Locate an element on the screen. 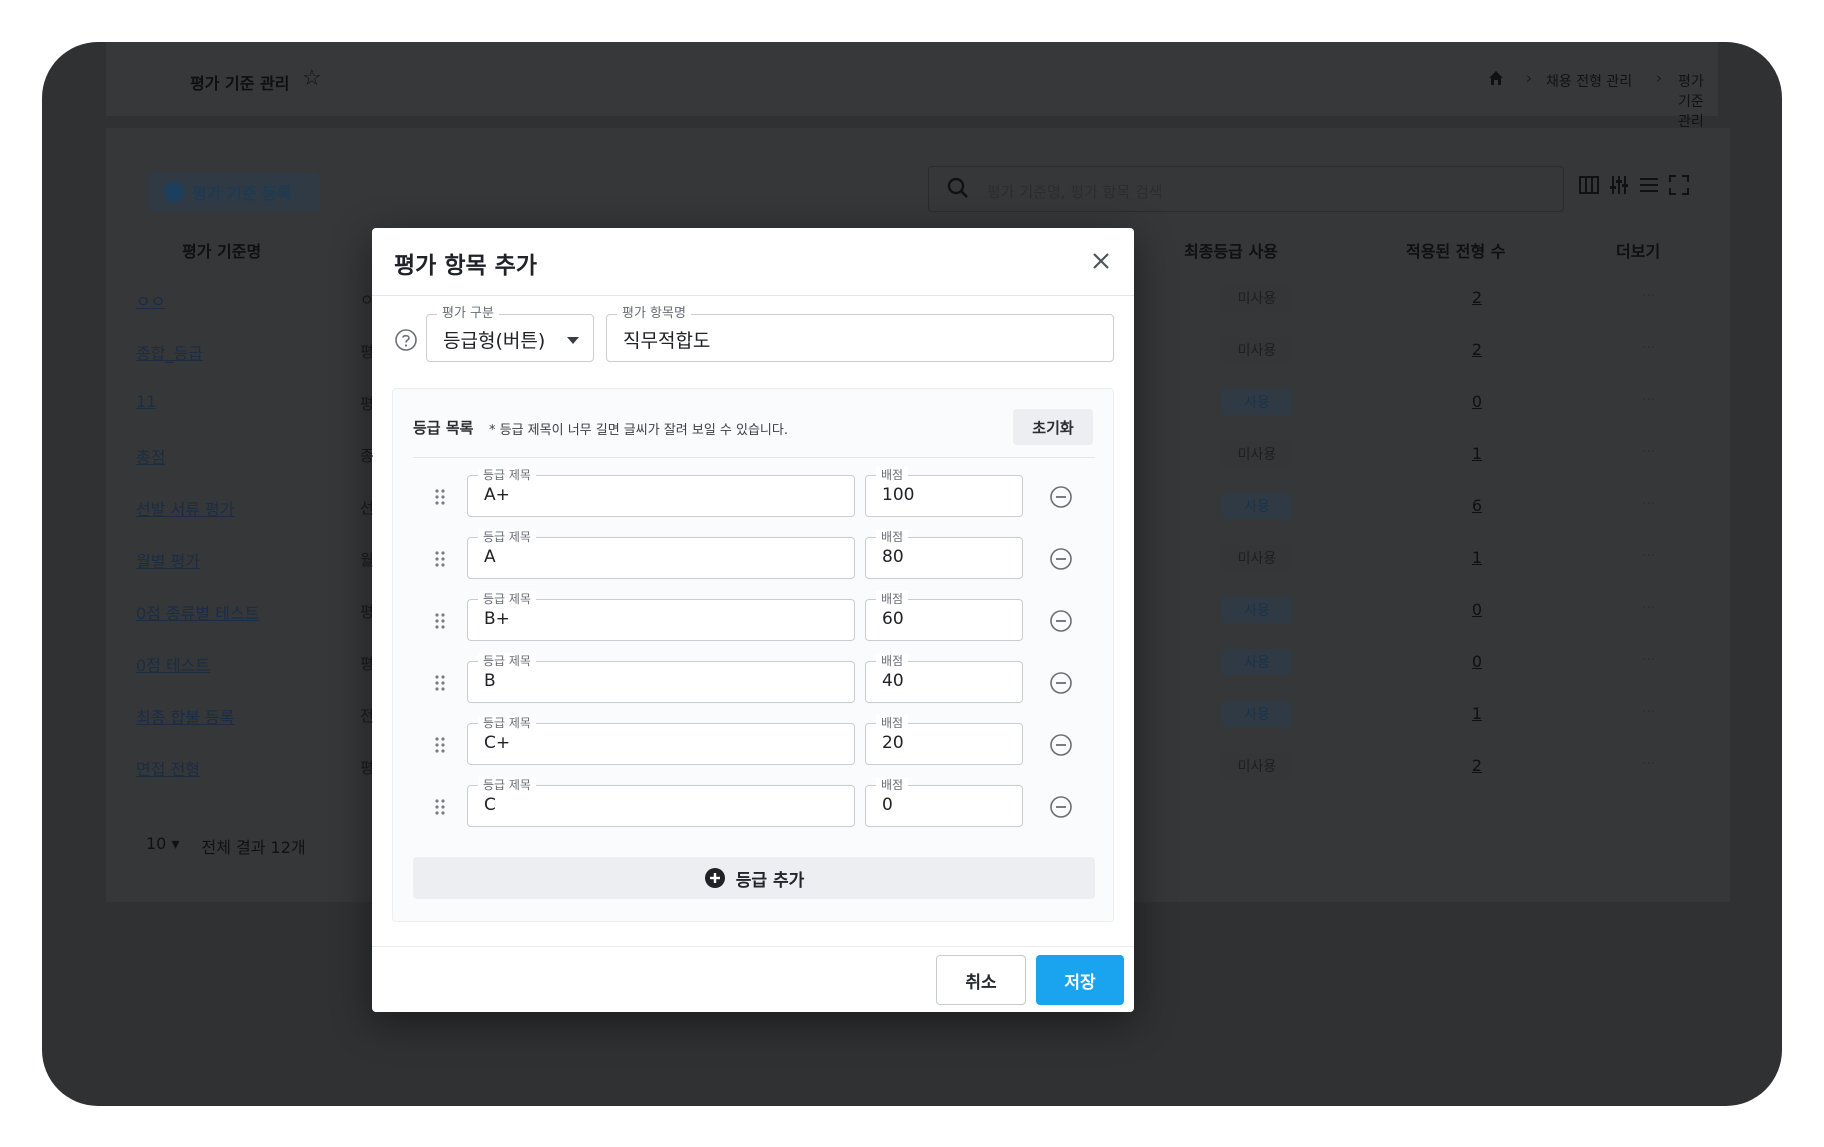 The height and width of the screenshot is (1147, 1824). fullscreen-icon is located at coordinates (1679, 185).